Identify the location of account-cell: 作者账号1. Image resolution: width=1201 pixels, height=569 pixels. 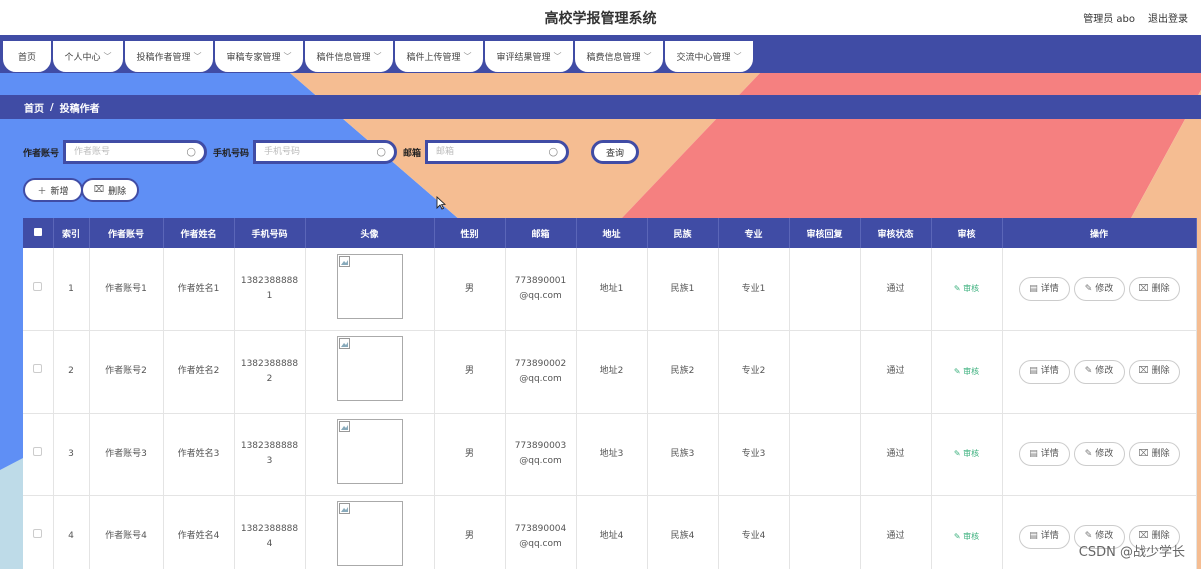
(126, 289).